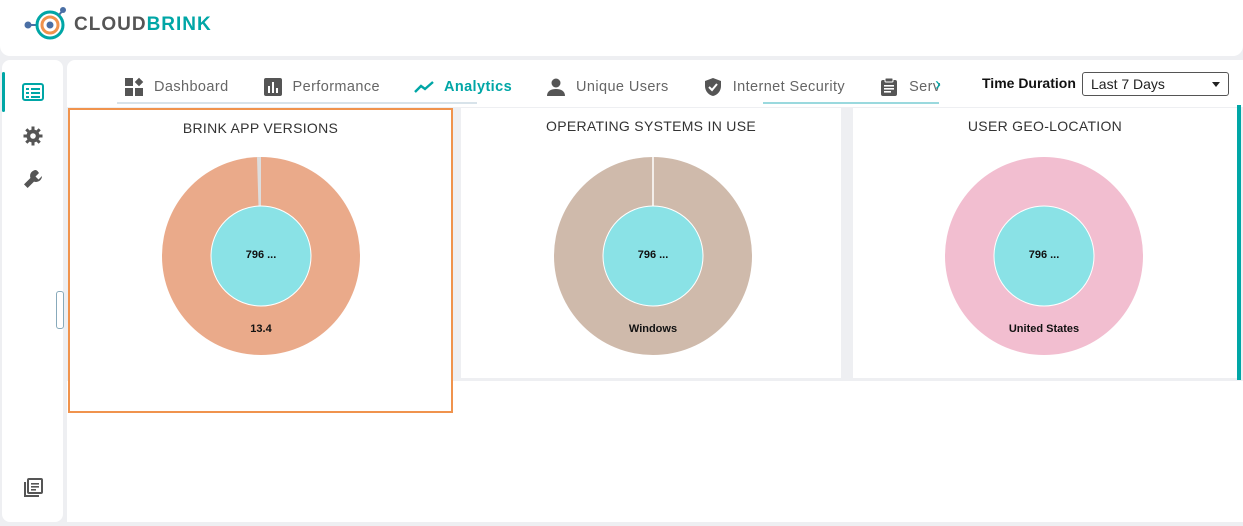 The image size is (1243, 526). I want to click on sidebar-item-list, so click(33, 92).